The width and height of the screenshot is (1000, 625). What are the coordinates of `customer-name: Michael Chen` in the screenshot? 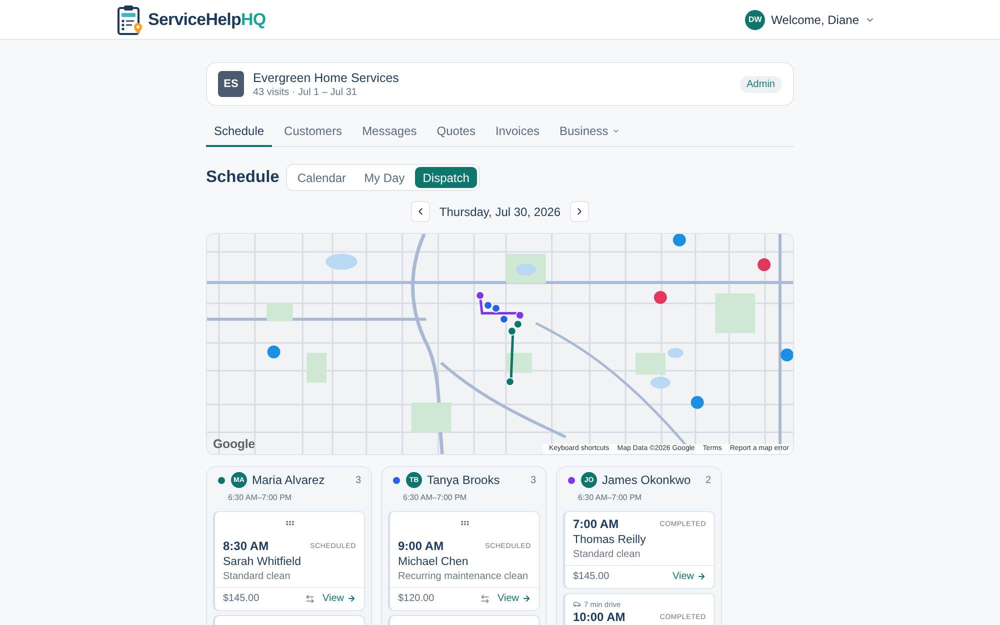 It's located at (434, 562).